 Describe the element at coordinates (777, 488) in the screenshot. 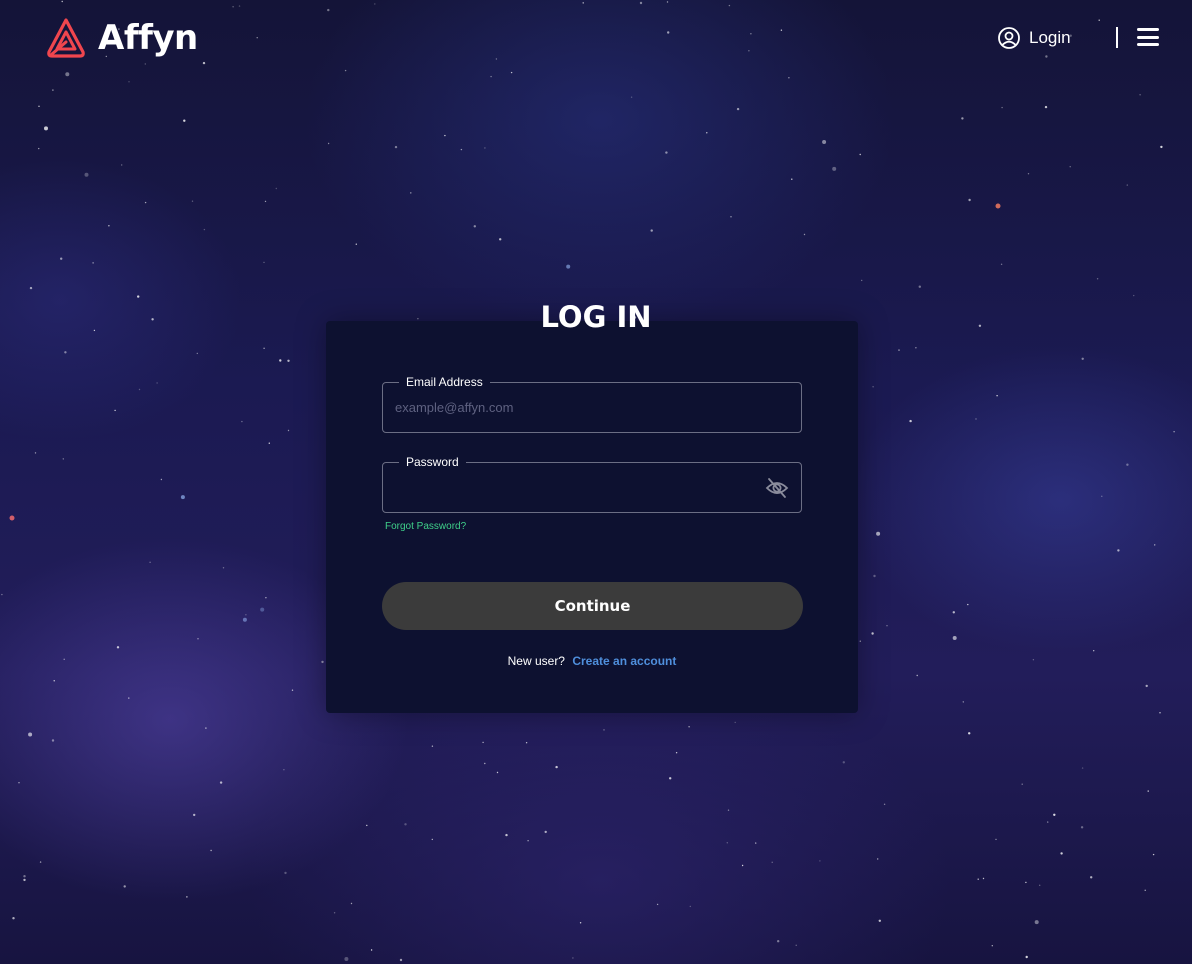

I see `eye-off-icon` at that location.